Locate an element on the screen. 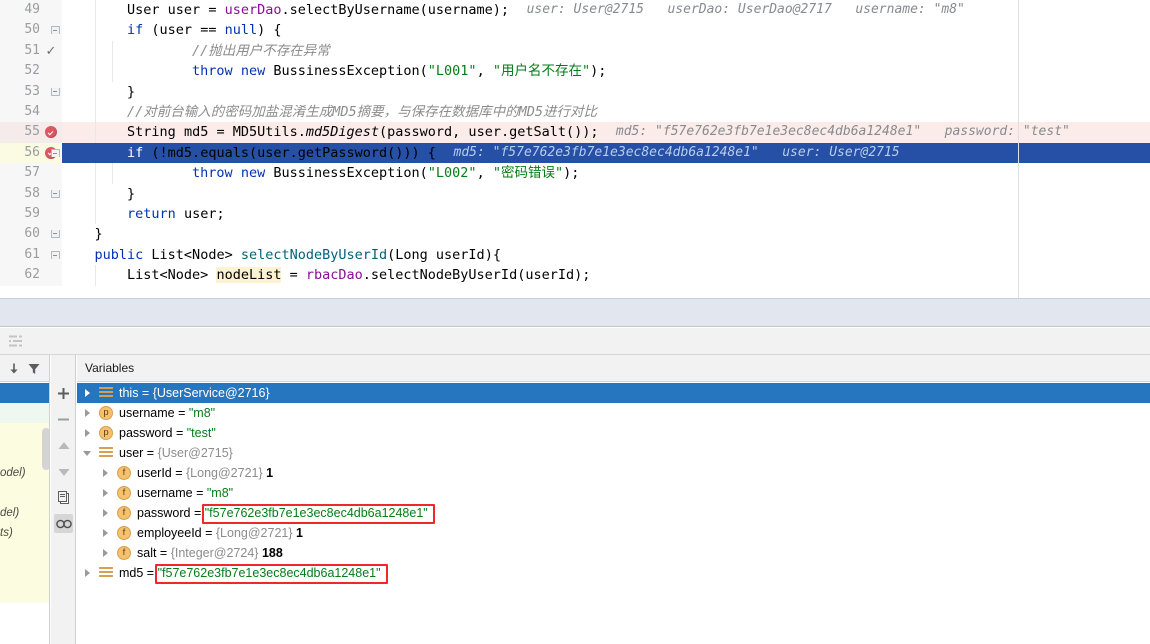  filter-icon is located at coordinates (34, 369).